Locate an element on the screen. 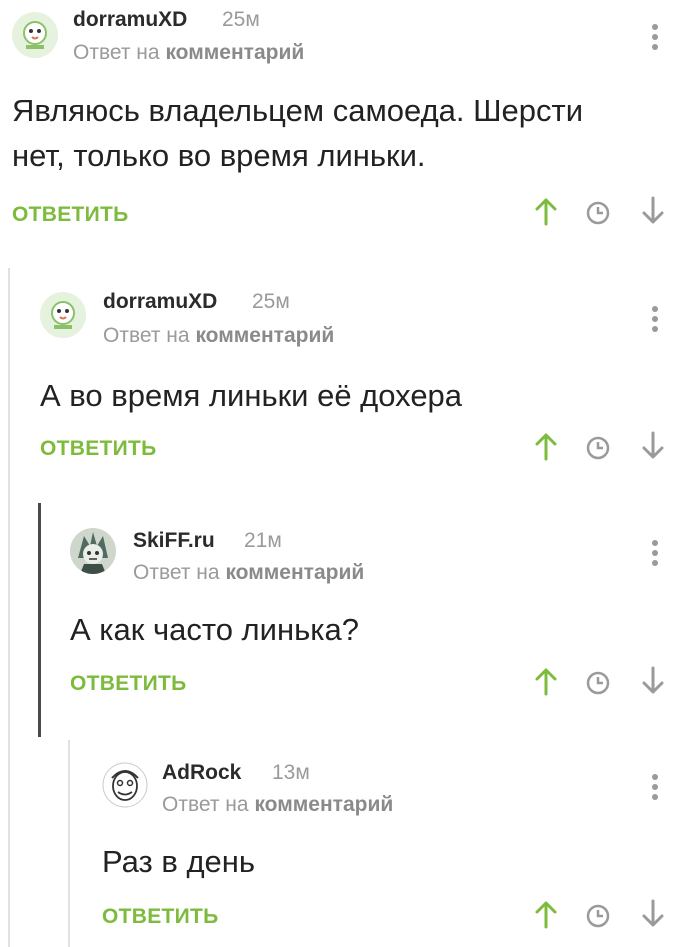 The height and width of the screenshot is (947, 681). comment-text: А как часто линька? is located at coordinates (214, 629).